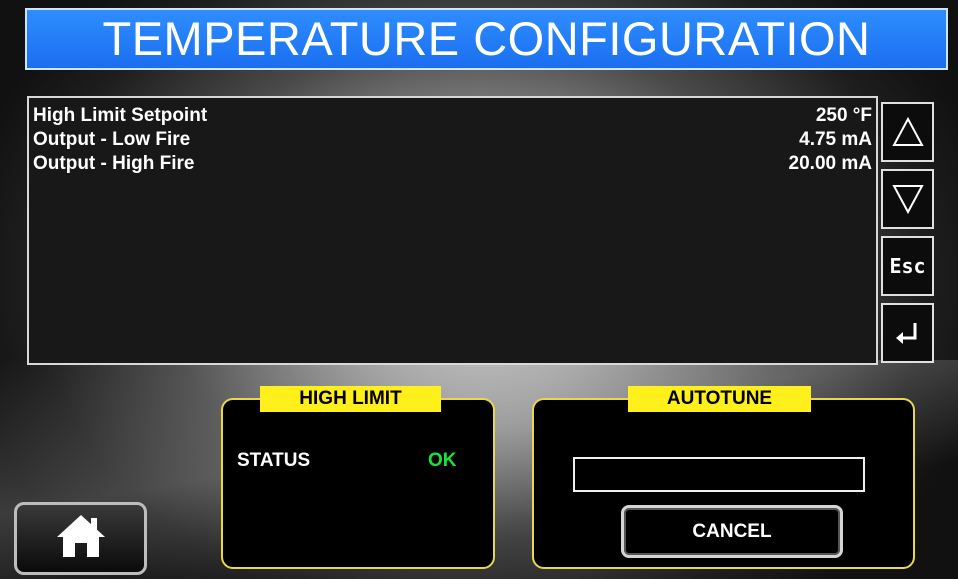 The image size is (958, 579). I want to click on enter-button, so click(907, 333).